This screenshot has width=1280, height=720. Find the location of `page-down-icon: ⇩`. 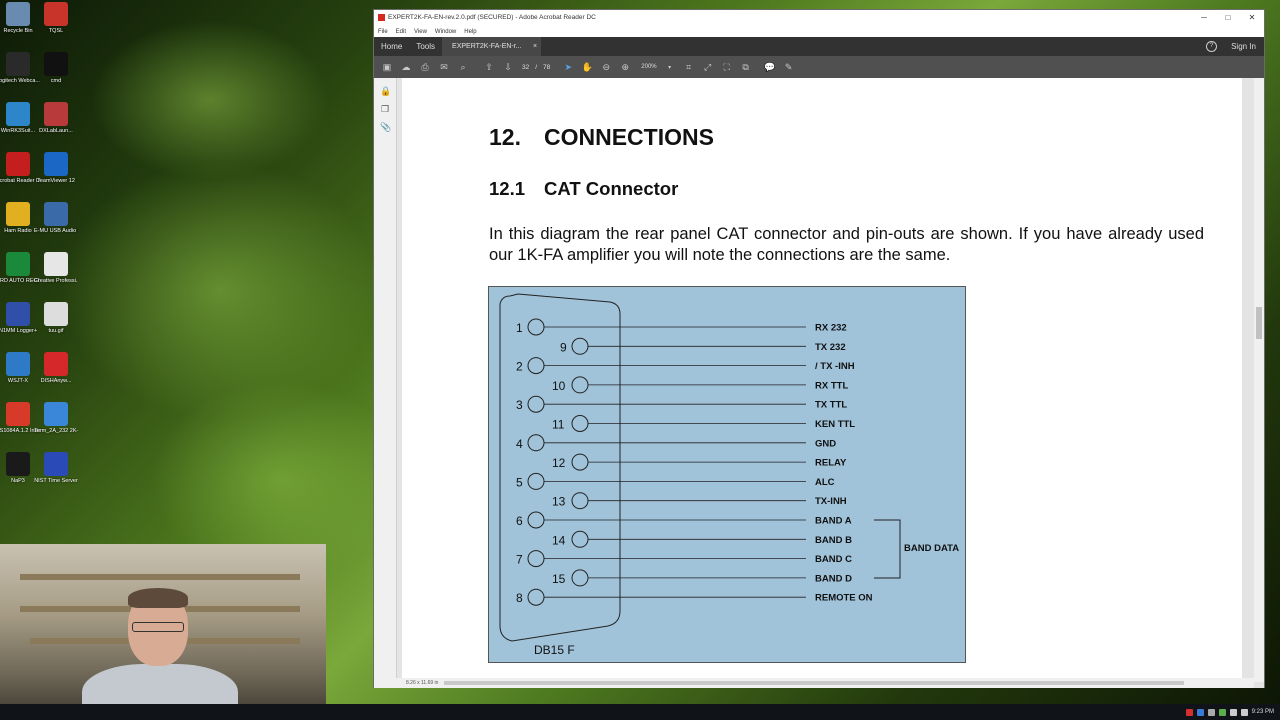

page-down-icon: ⇩ is located at coordinates (508, 67).